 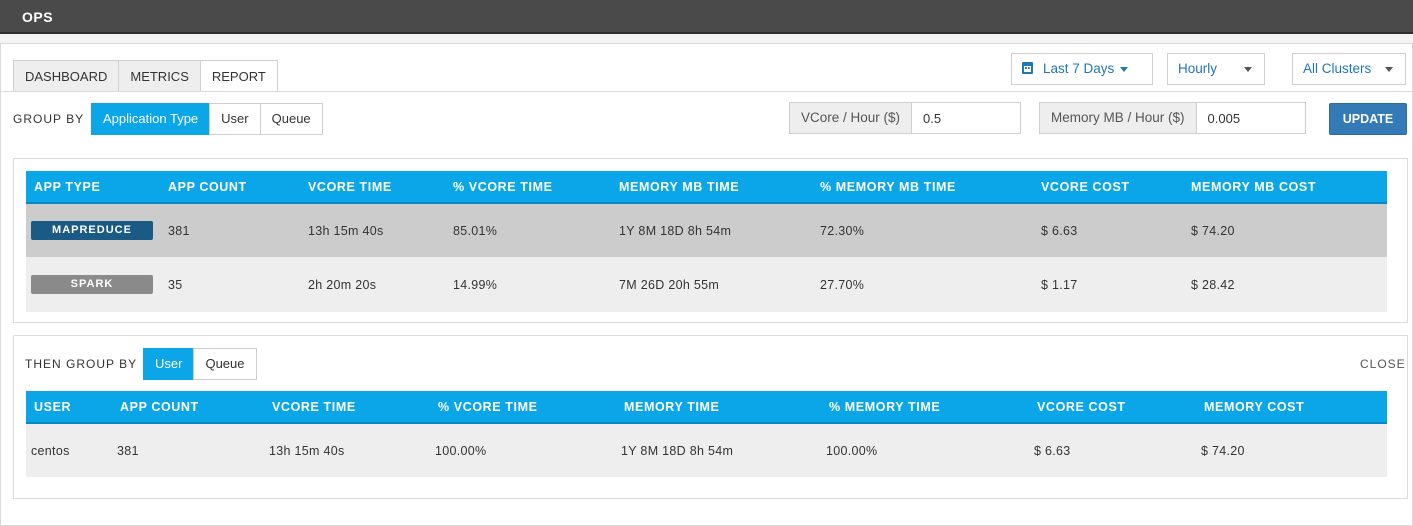 I want to click on caret-down-icon, so click(x=1124, y=69).